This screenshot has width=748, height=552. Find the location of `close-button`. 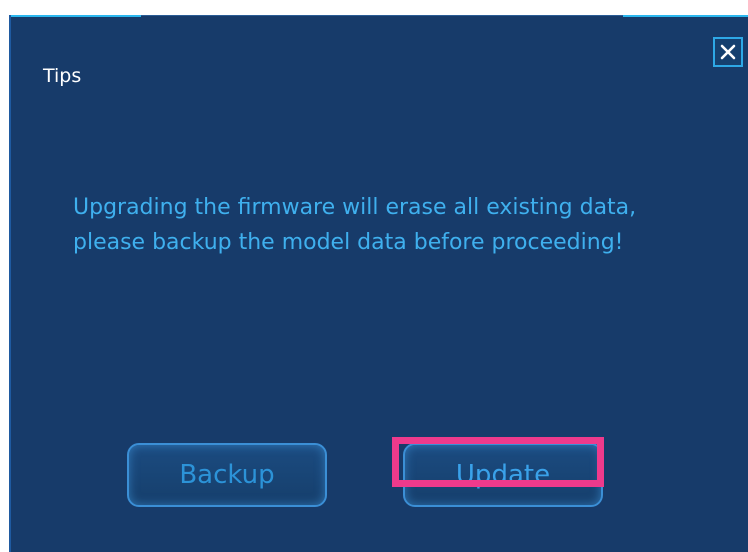

close-button is located at coordinates (728, 52).